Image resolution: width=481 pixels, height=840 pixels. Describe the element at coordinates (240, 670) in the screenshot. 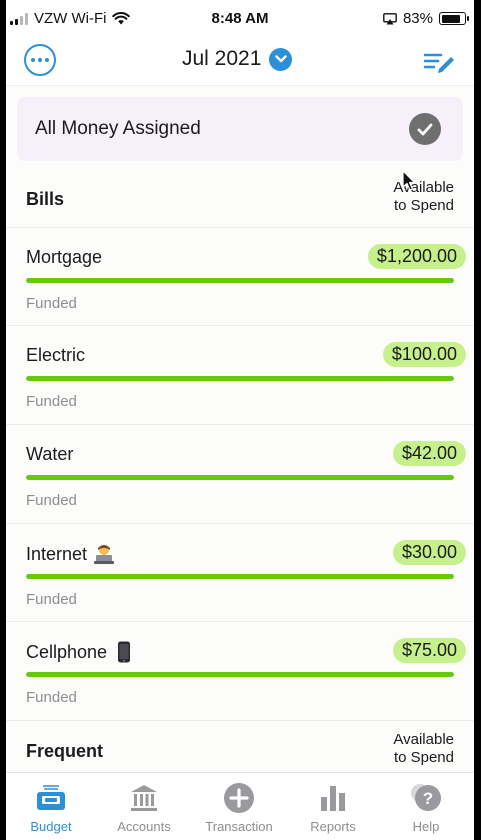

I see `category-row-cellphone: Cellphone $75.00 Funded` at that location.